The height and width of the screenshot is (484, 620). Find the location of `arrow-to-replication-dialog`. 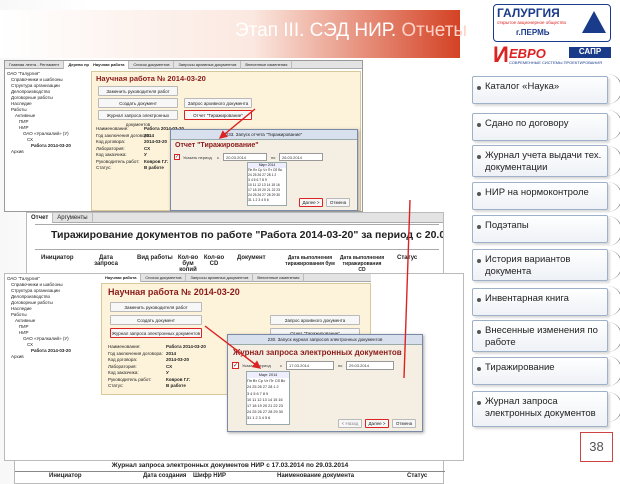

arrow-to-replication-dialog is located at coordinates (237, 123).